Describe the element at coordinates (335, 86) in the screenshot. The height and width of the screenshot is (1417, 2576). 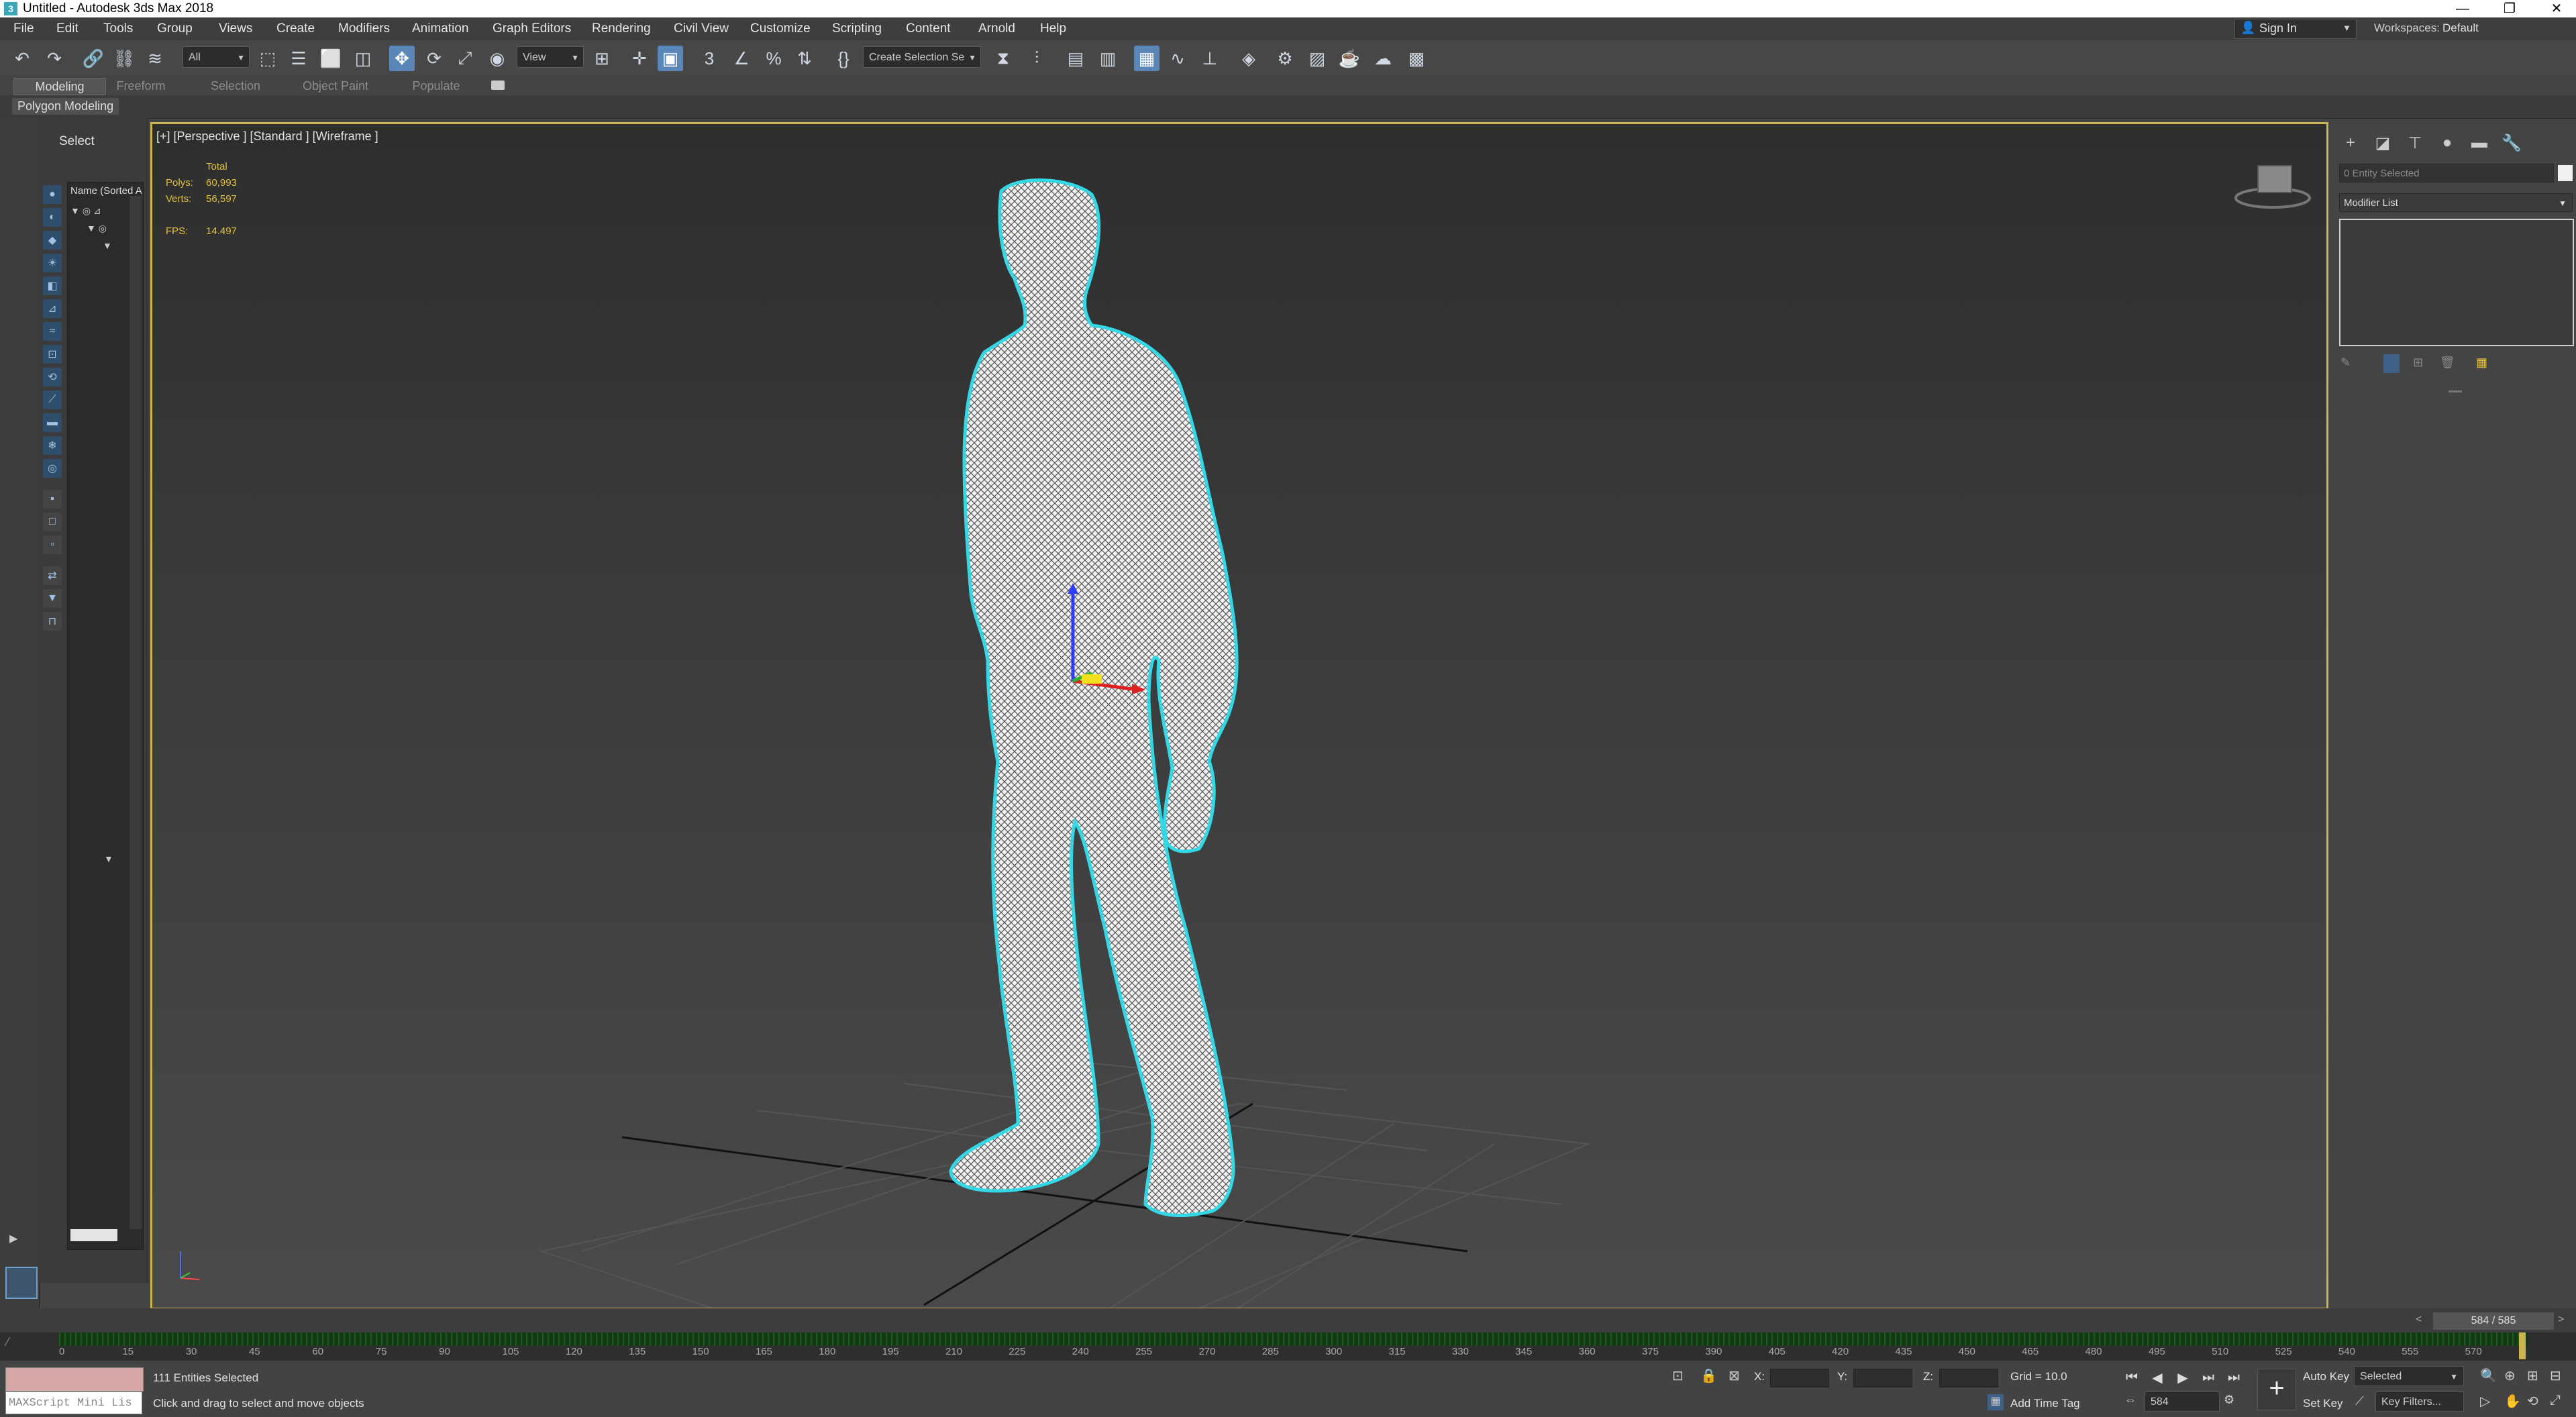
I see `tab-object-paint: Object Paint` at that location.